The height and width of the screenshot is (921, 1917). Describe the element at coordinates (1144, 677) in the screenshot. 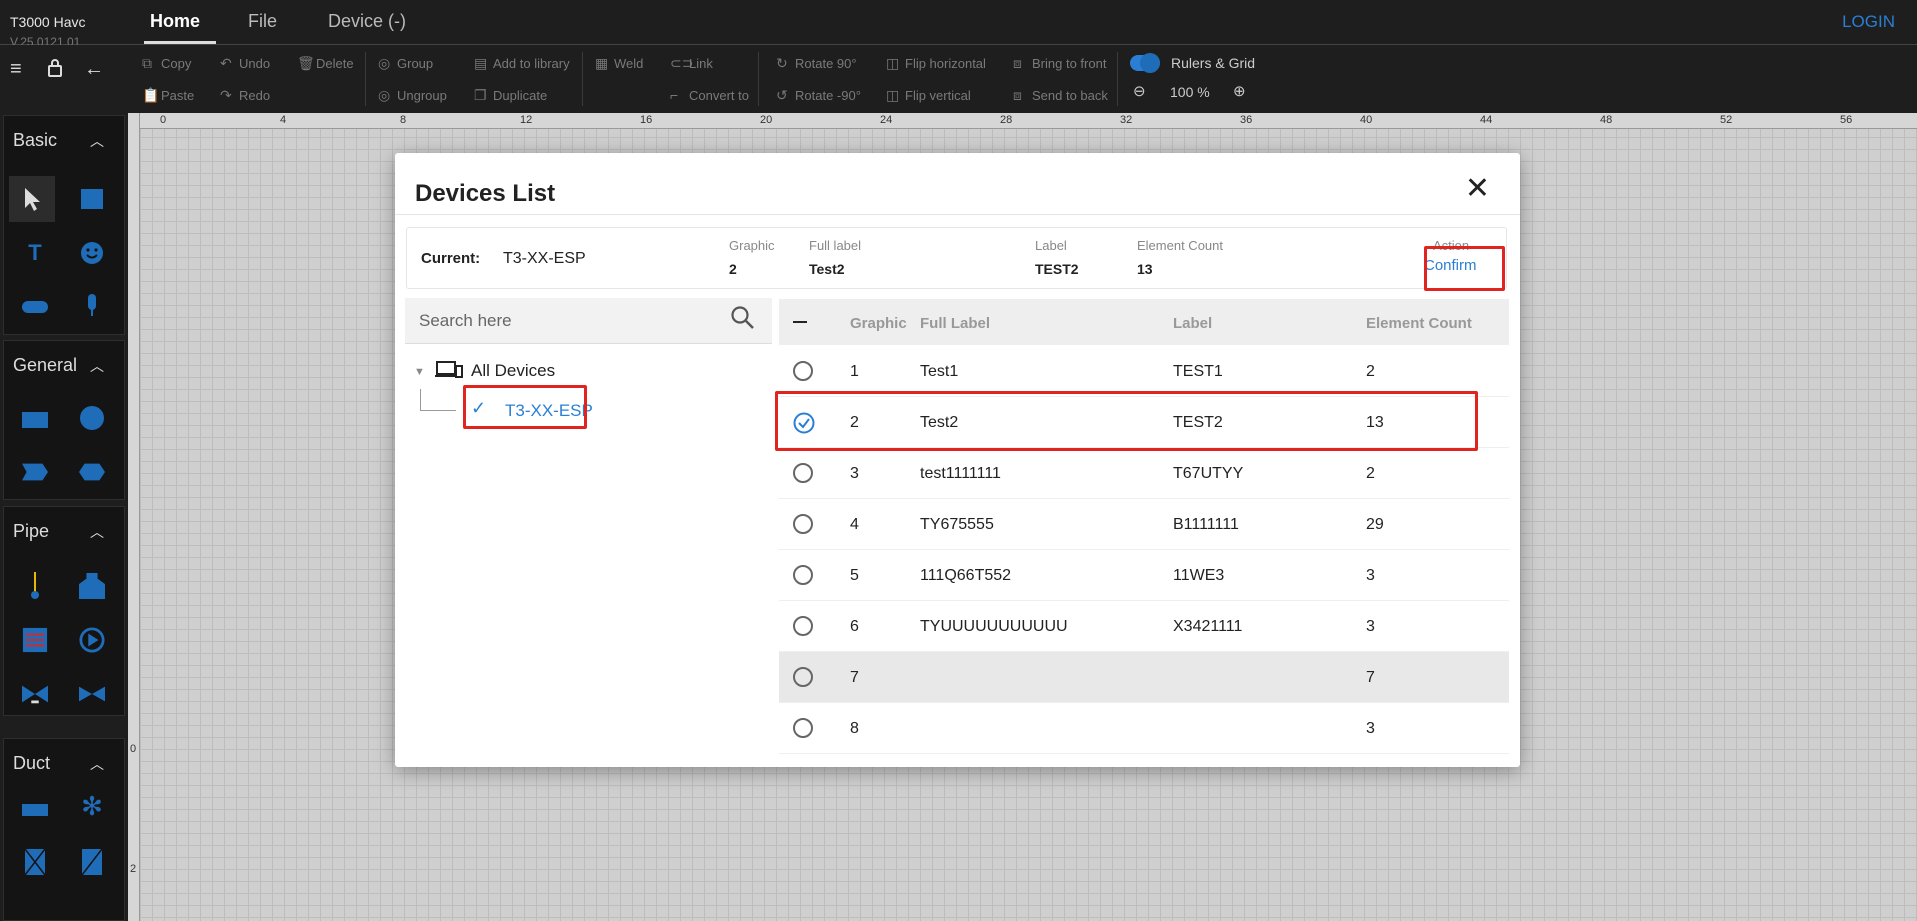

I see `table-row: 7 7` at that location.